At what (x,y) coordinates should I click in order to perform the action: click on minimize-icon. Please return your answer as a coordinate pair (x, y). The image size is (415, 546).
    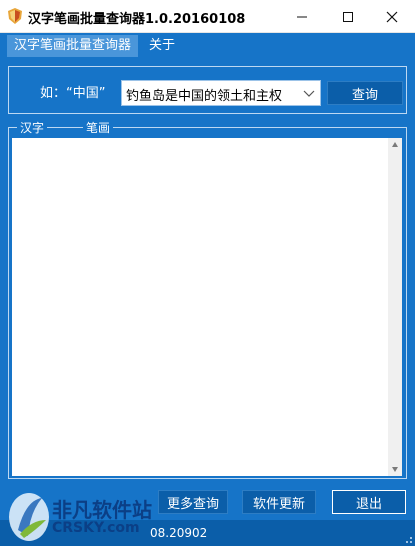
    Looking at the image, I should click on (302, 16).